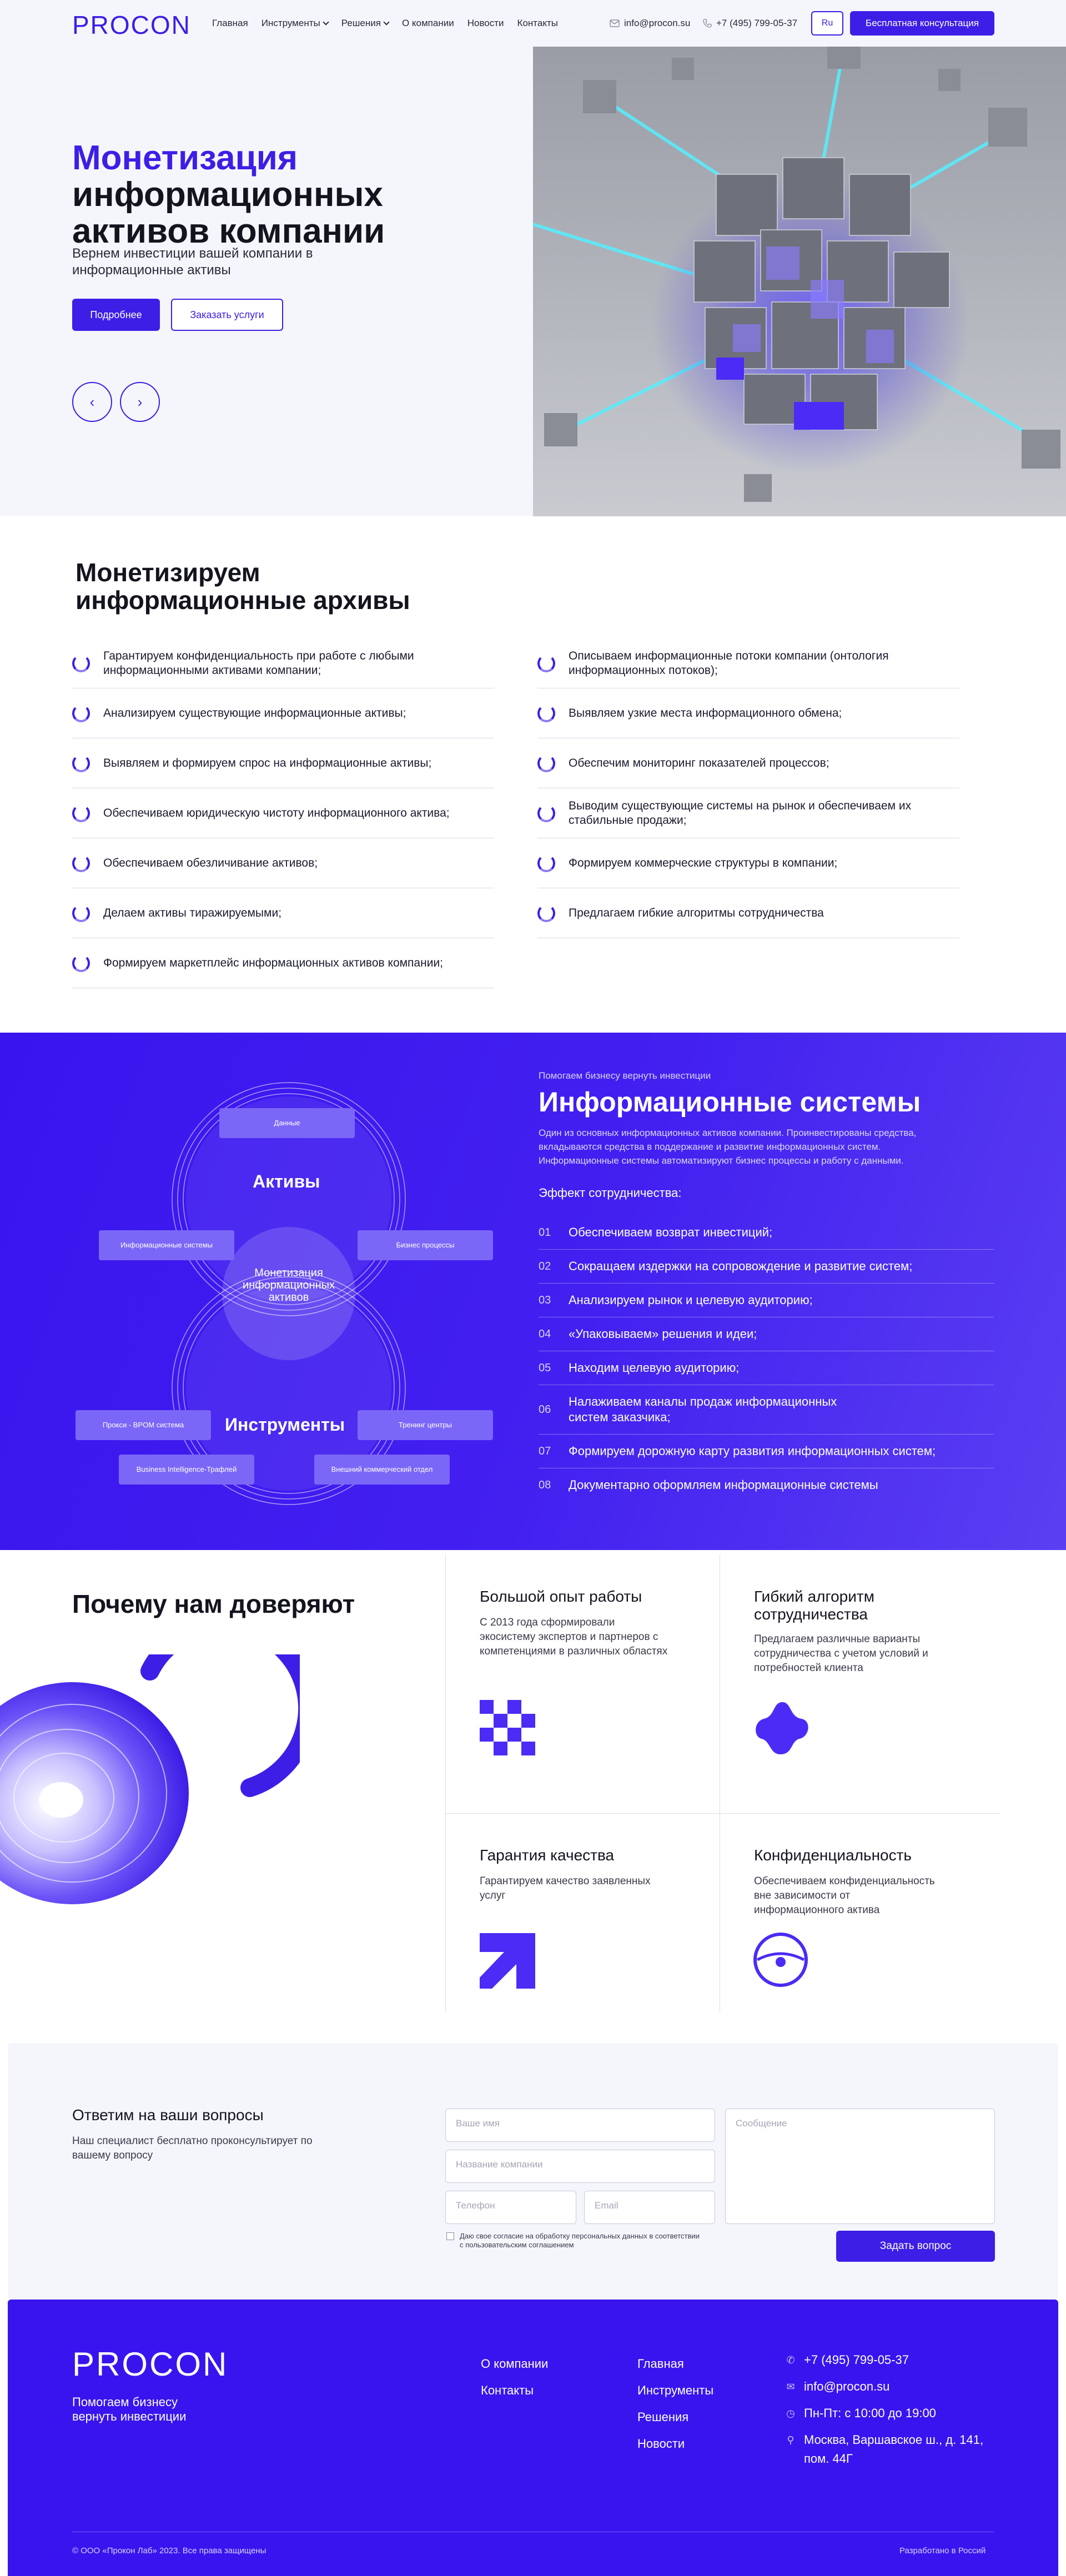 This screenshot has width=1066, height=2576. What do you see at coordinates (707, 24) in the screenshot?
I see `phone-icon` at bounding box center [707, 24].